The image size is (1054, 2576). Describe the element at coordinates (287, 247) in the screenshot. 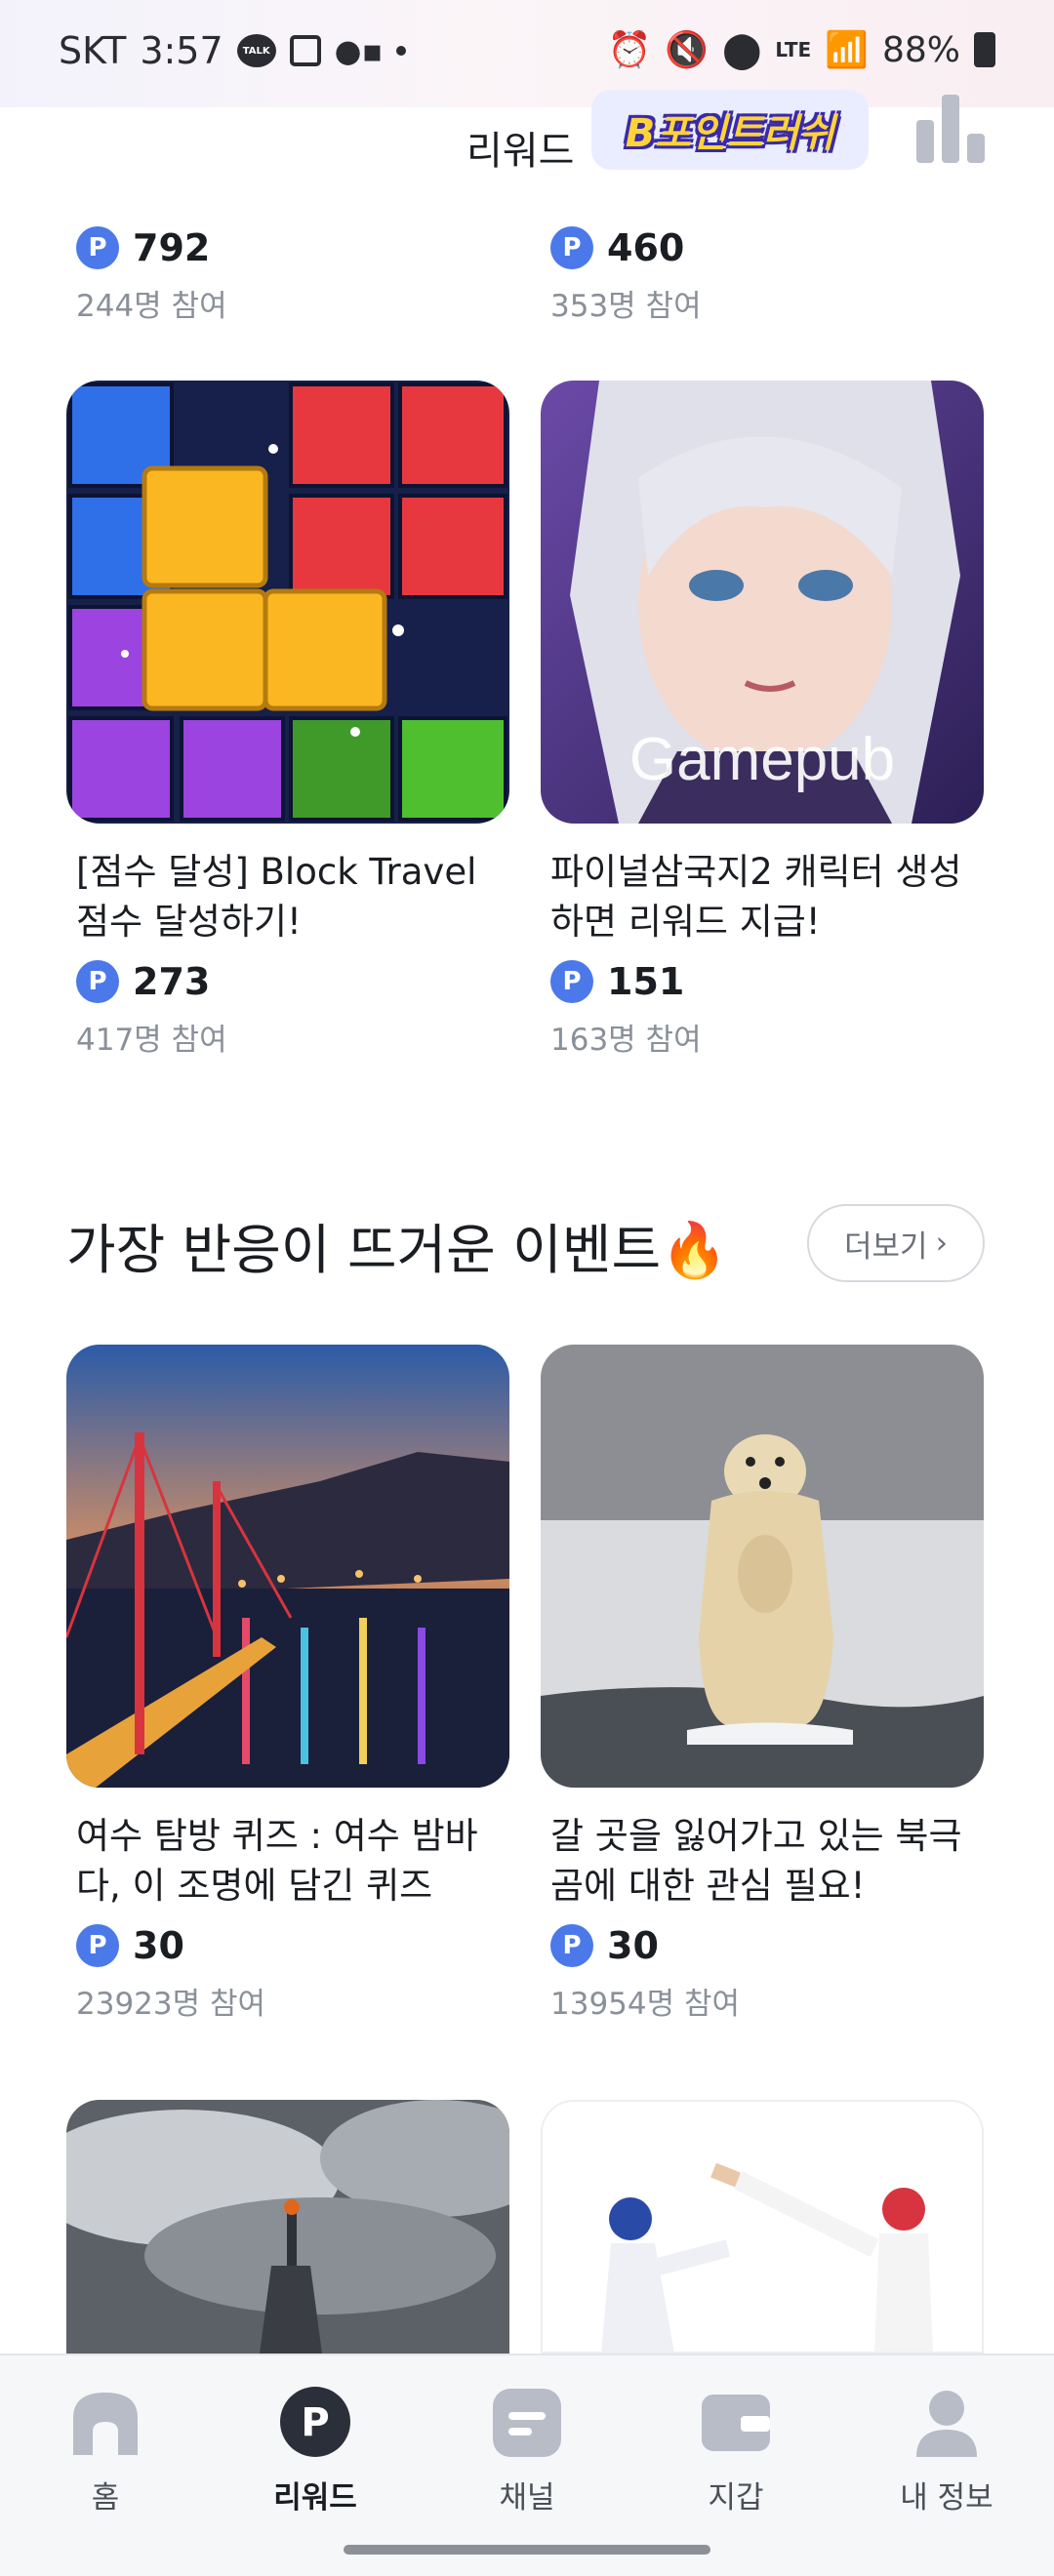

I see `points-row: P 792` at that location.